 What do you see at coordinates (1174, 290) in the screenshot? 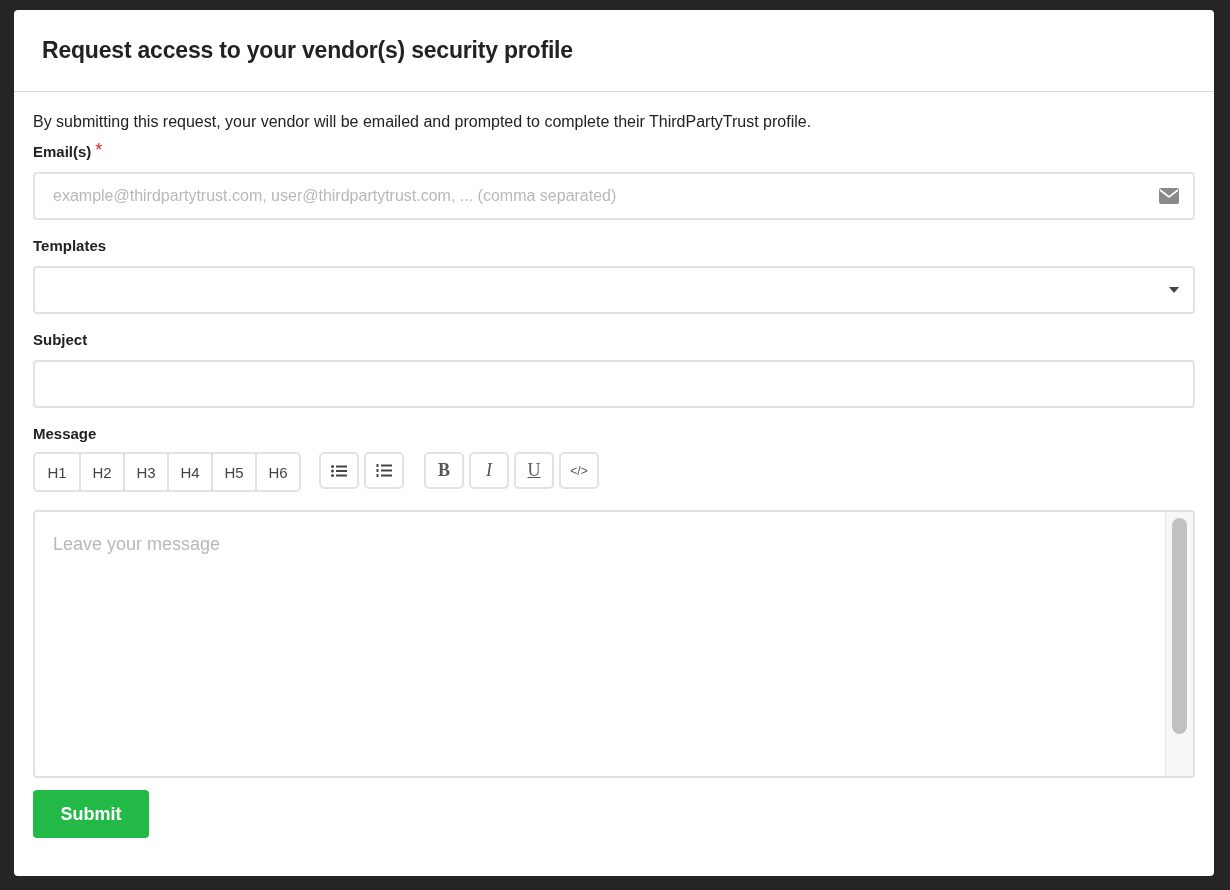
I see `caret-icon` at bounding box center [1174, 290].